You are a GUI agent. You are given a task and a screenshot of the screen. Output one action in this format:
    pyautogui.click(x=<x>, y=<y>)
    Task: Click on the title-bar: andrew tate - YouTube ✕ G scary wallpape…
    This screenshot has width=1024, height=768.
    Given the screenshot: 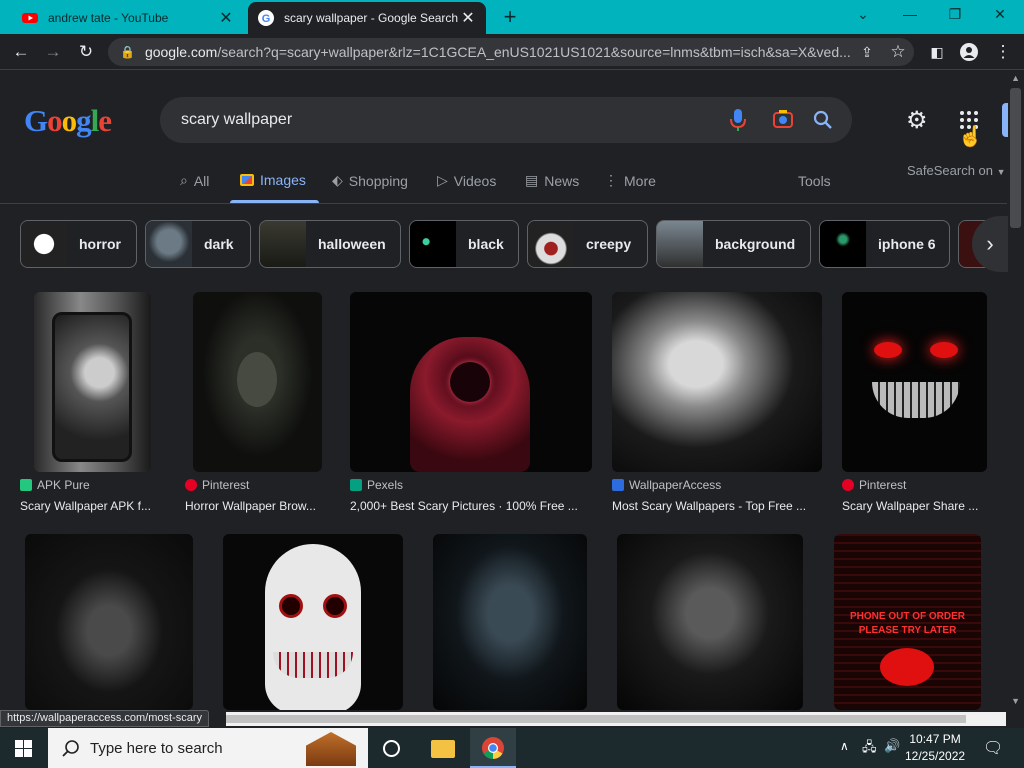 What is the action you would take?
    pyautogui.click(x=512, y=17)
    